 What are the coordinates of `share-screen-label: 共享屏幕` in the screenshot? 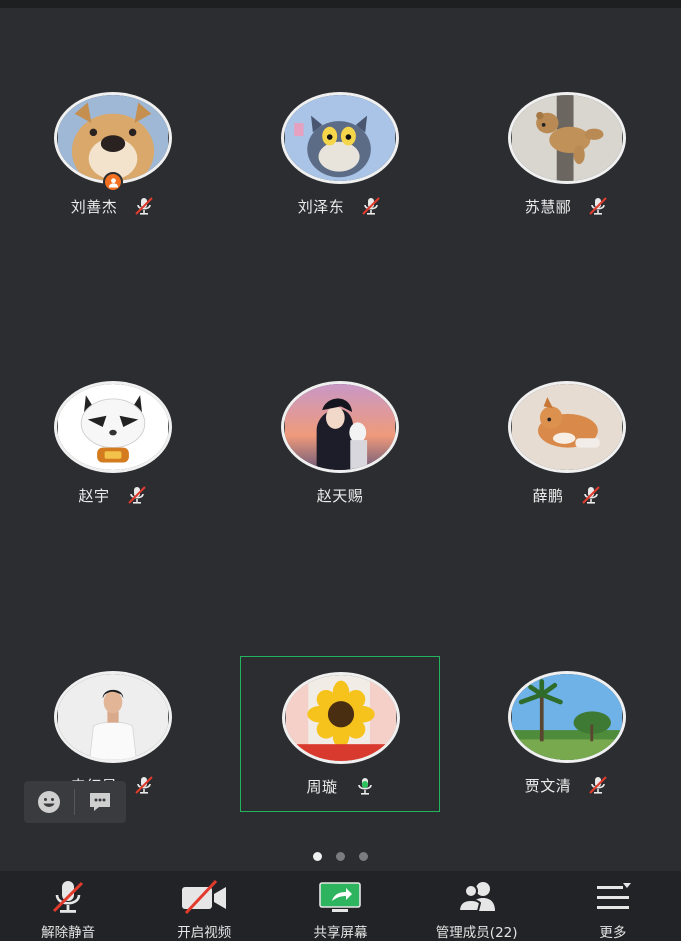 It's located at (340, 933).